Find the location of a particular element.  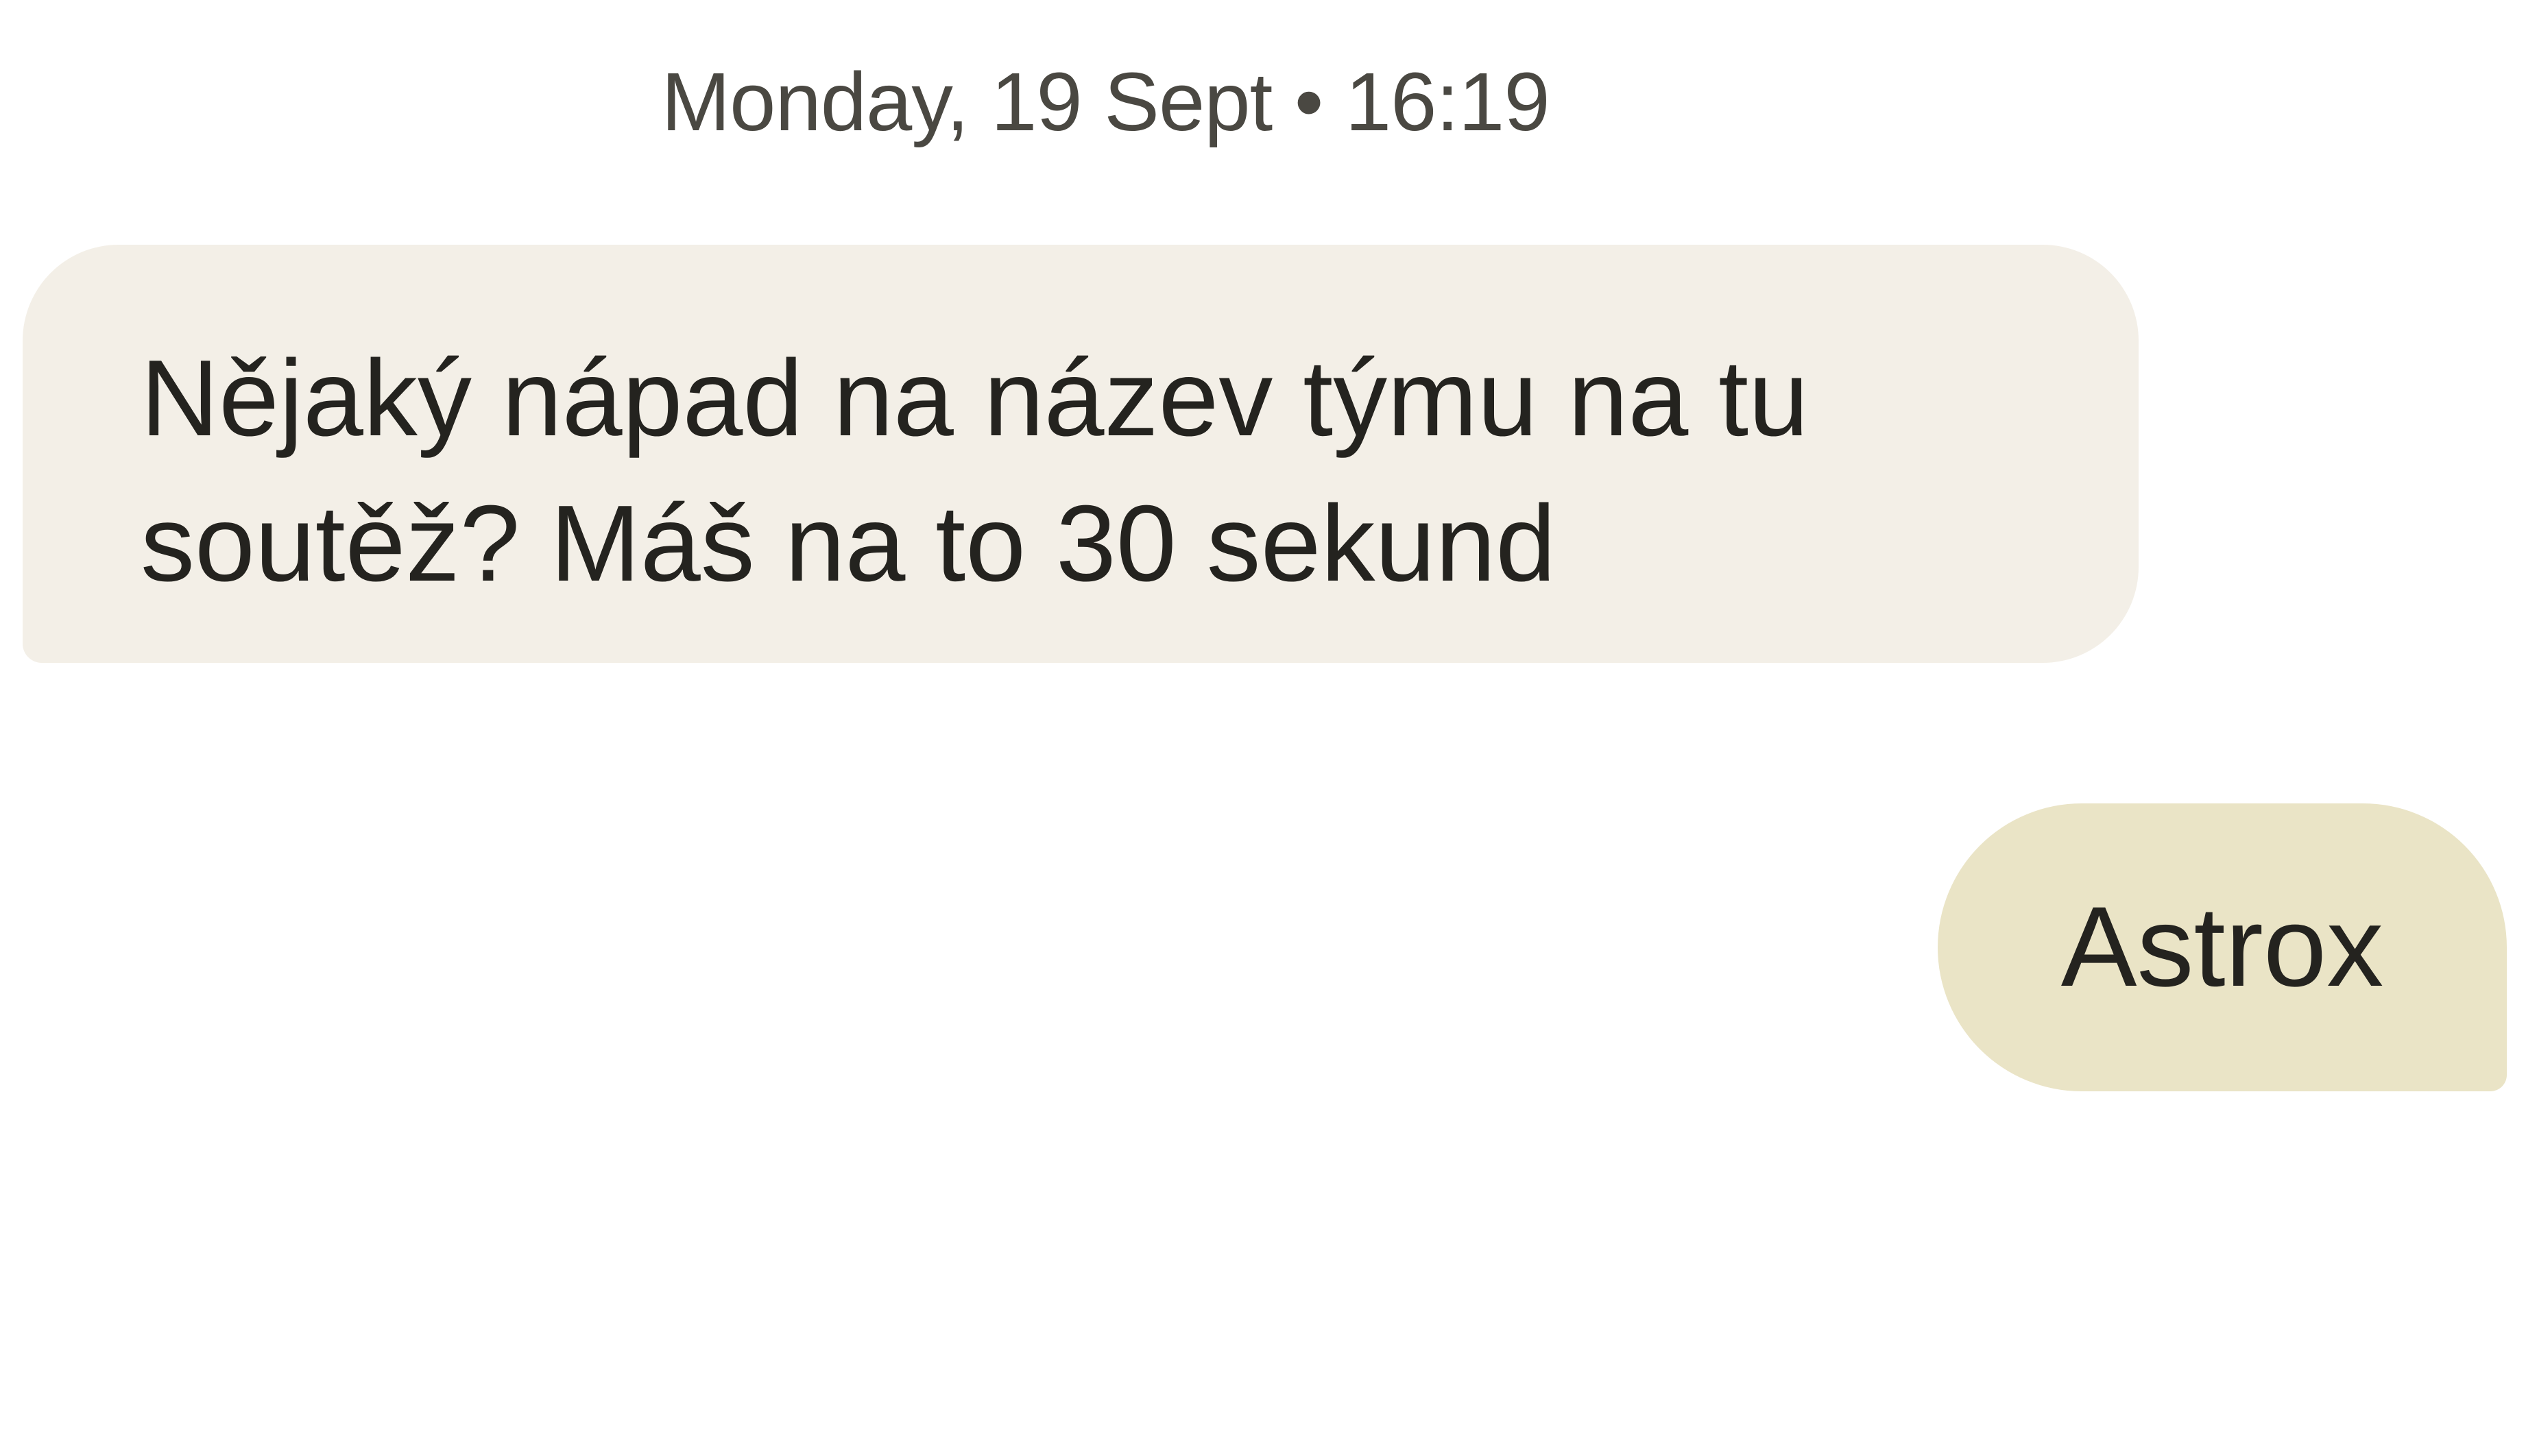

outgoing-message-bubble: Astrox is located at coordinates (2222, 947).